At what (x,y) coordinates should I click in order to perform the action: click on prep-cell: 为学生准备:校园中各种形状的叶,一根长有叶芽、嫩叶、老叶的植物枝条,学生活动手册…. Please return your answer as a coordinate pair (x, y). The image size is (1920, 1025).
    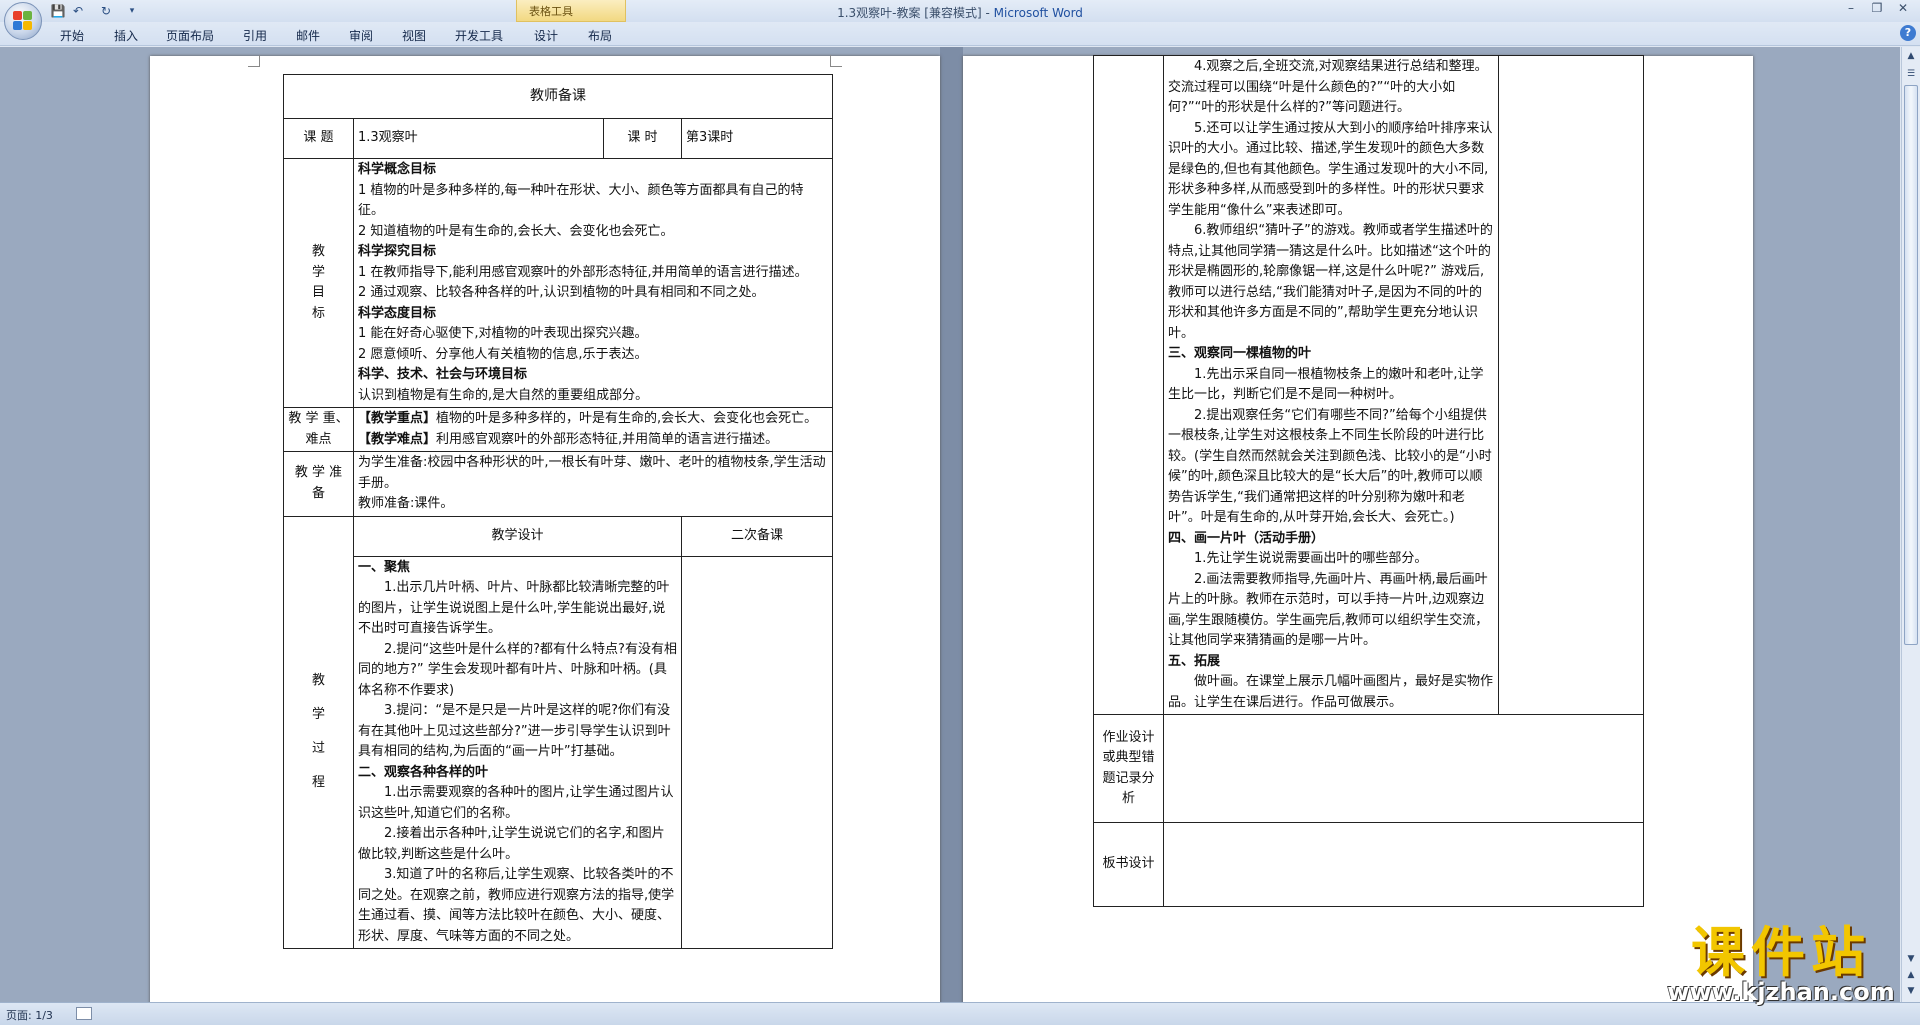
    Looking at the image, I should click on (593, 484).